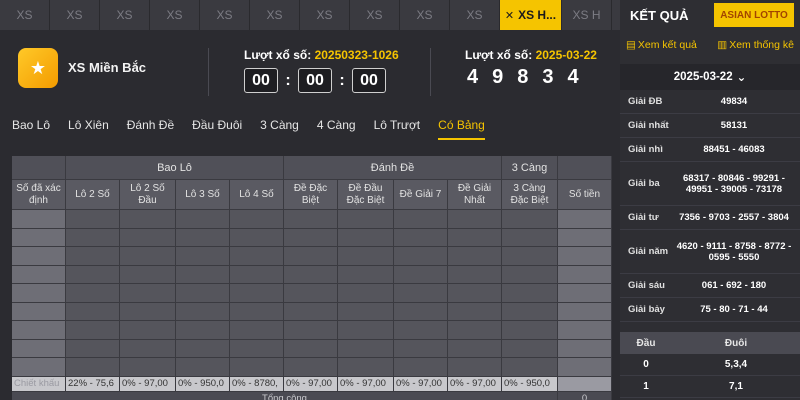 The image size is (800, 400). I want to click on close-icon: ✕, so click(509, 15).